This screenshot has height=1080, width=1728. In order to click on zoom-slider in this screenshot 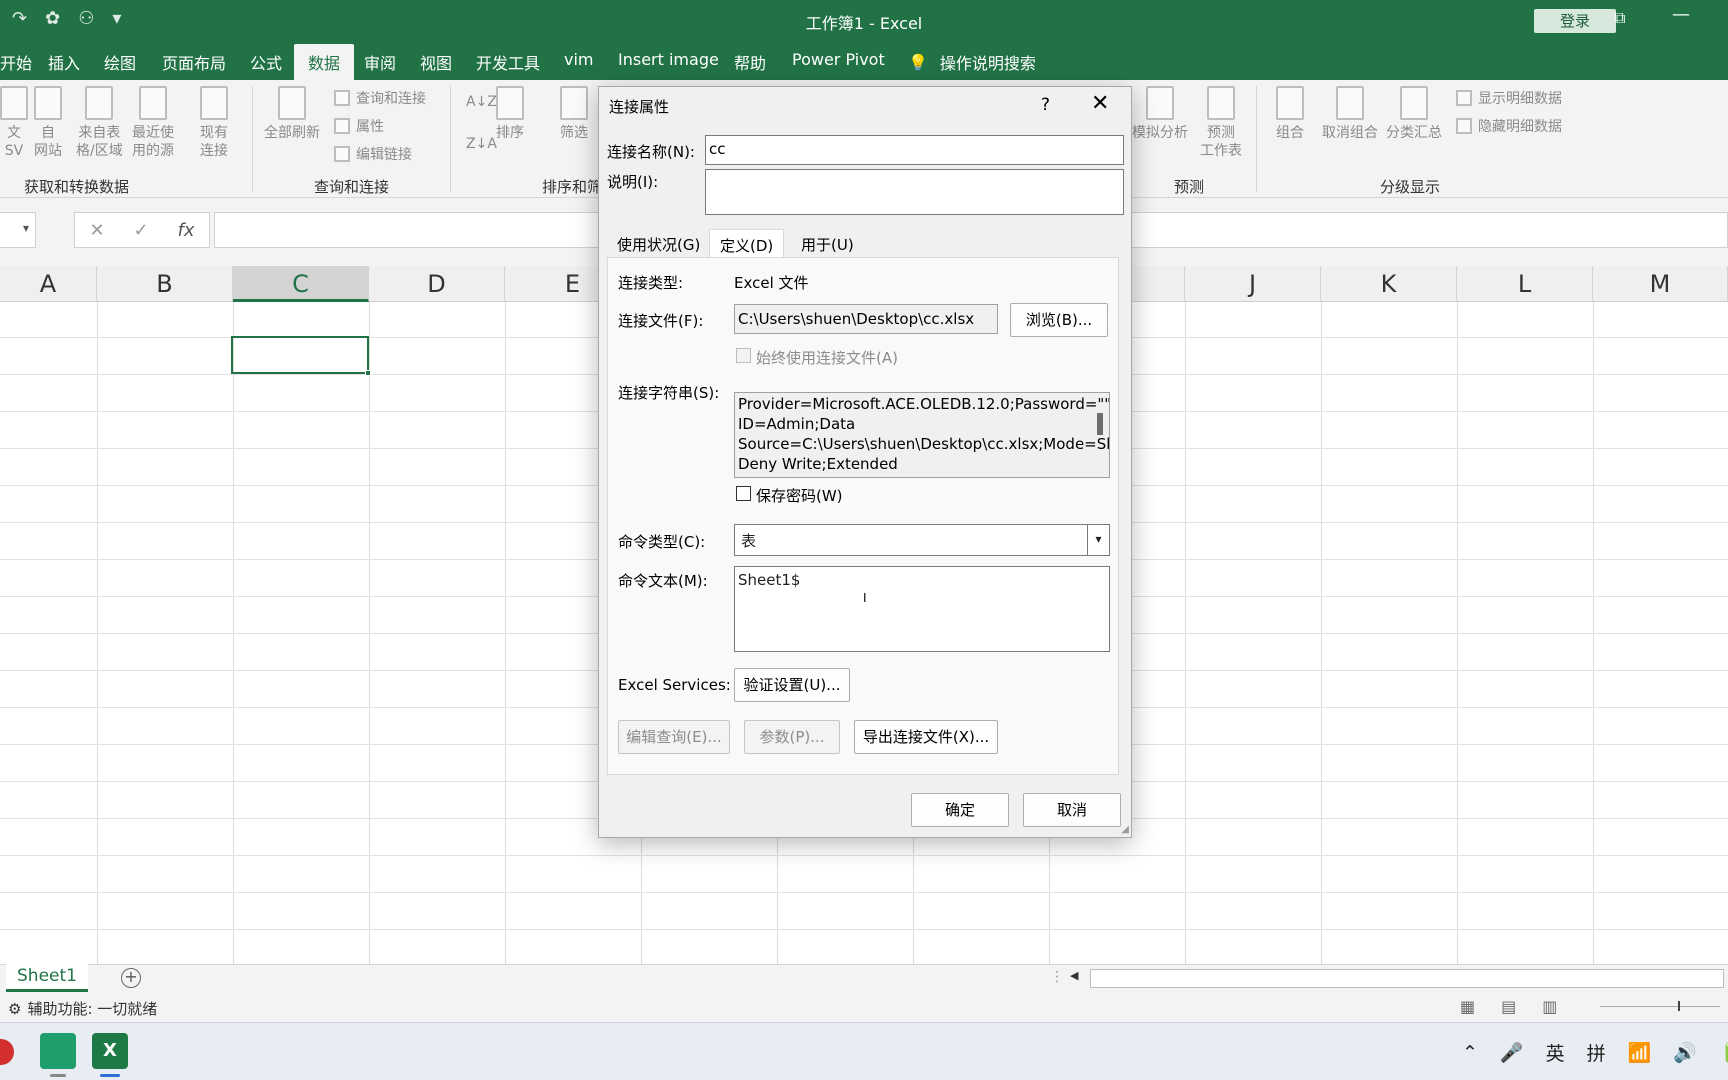, I will do `click(1660, 1006)`.